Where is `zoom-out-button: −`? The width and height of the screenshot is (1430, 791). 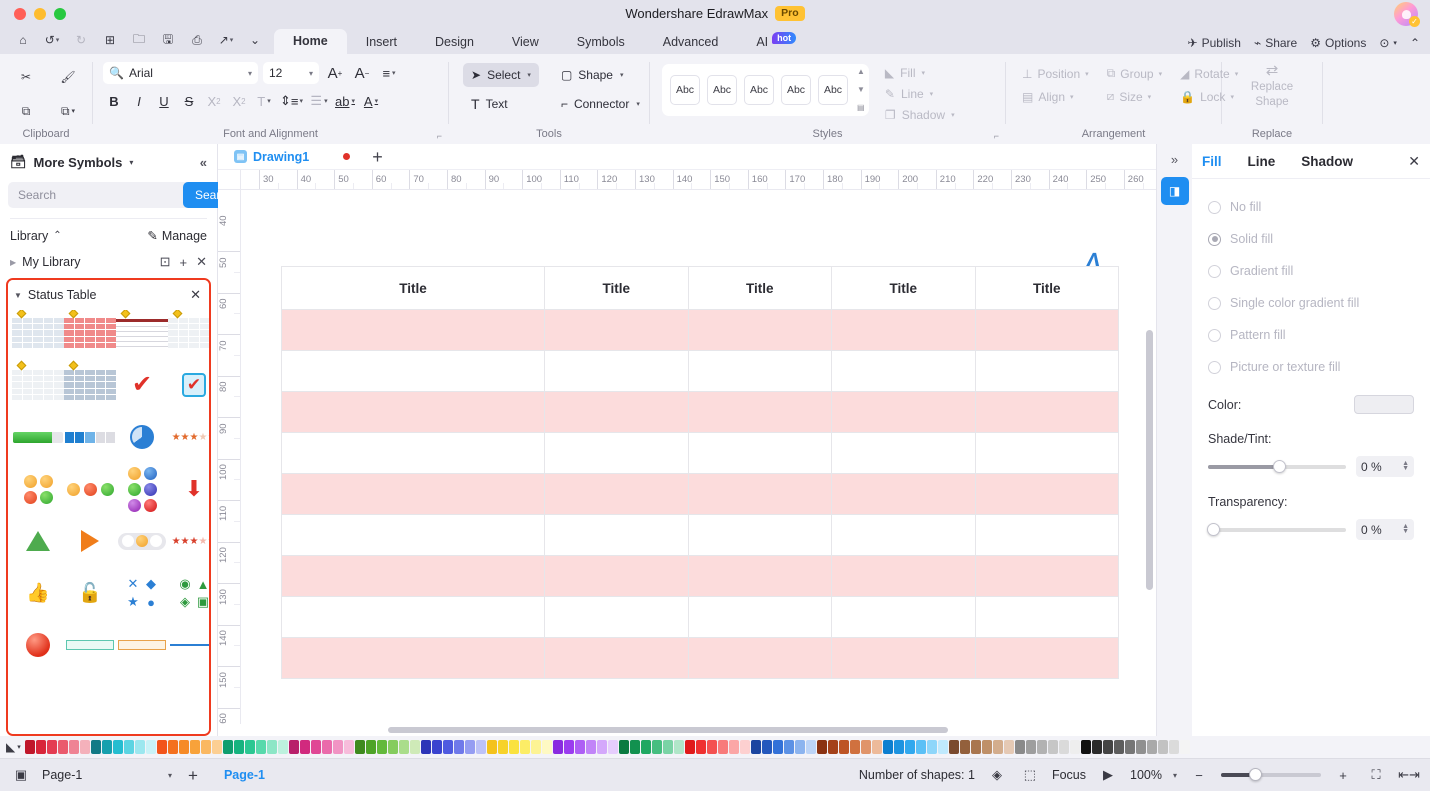 zoom-out-button: − is located at coordinates (1199, 775).